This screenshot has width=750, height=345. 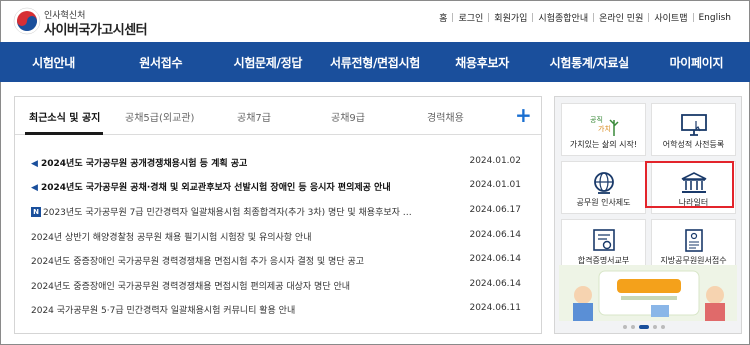 I want to click on news-date: 2024.06.17, so click(x=495, y=210).